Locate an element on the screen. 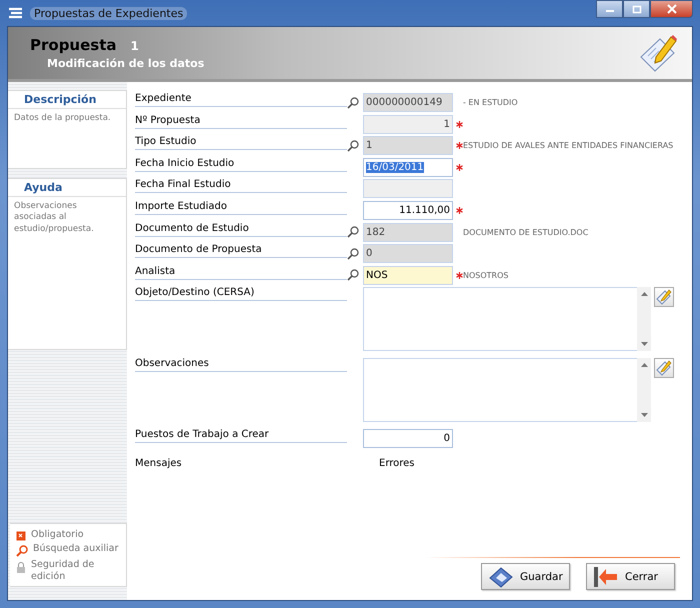  maximize-icon is located at coordinates (637, 9).